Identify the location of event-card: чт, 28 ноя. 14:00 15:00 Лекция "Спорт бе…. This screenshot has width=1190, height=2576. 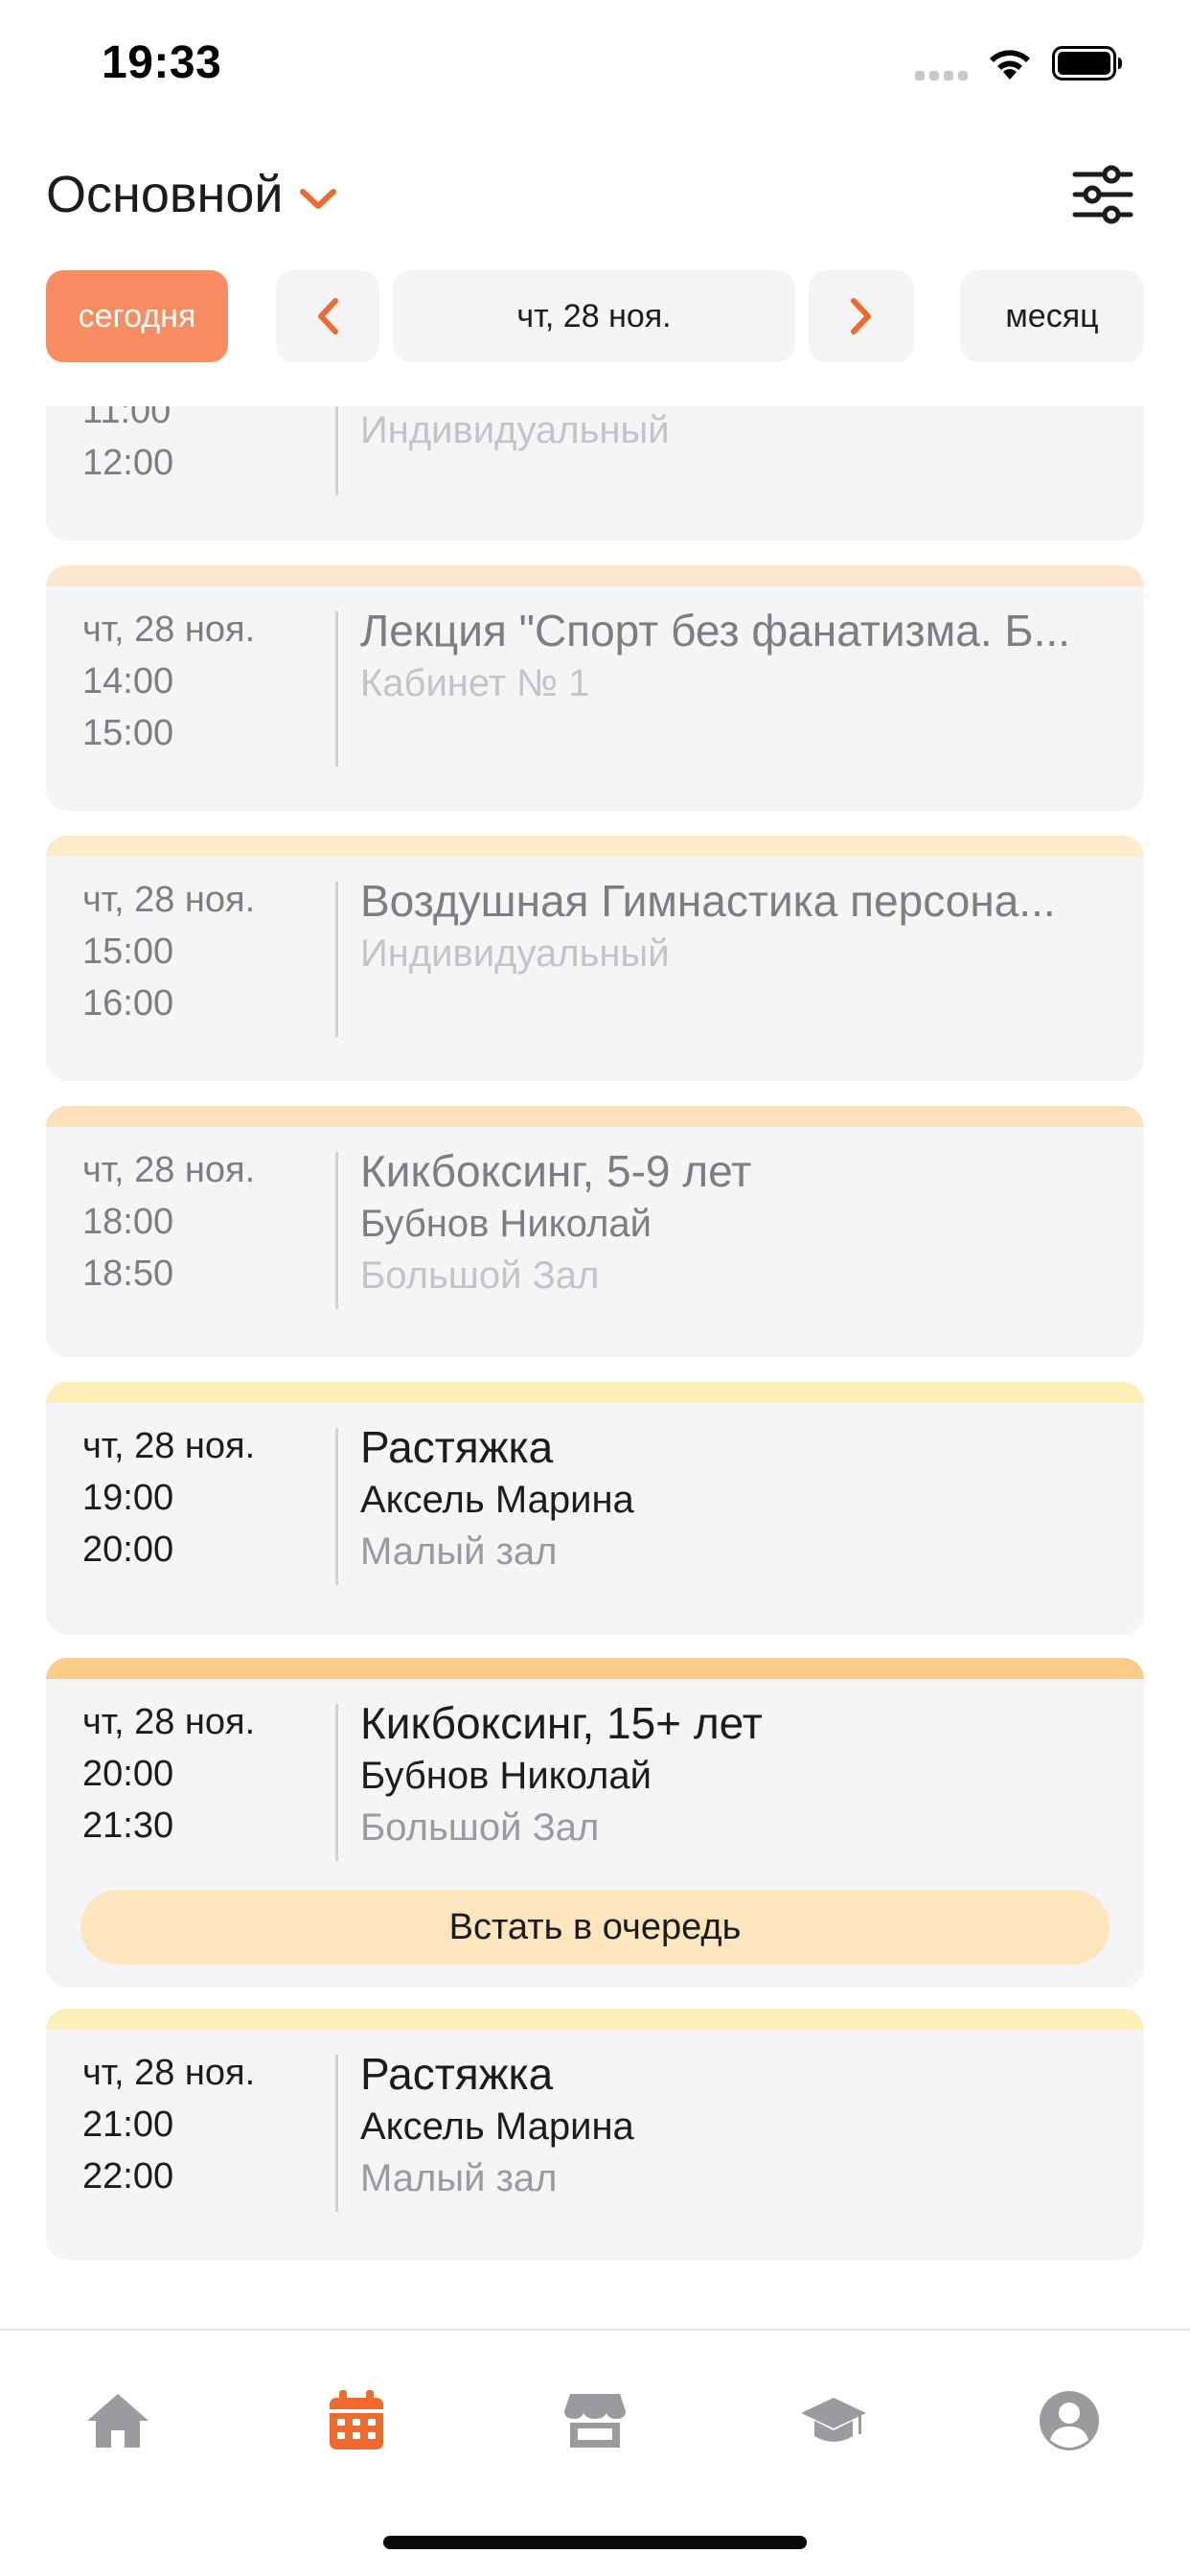
(595, 688).